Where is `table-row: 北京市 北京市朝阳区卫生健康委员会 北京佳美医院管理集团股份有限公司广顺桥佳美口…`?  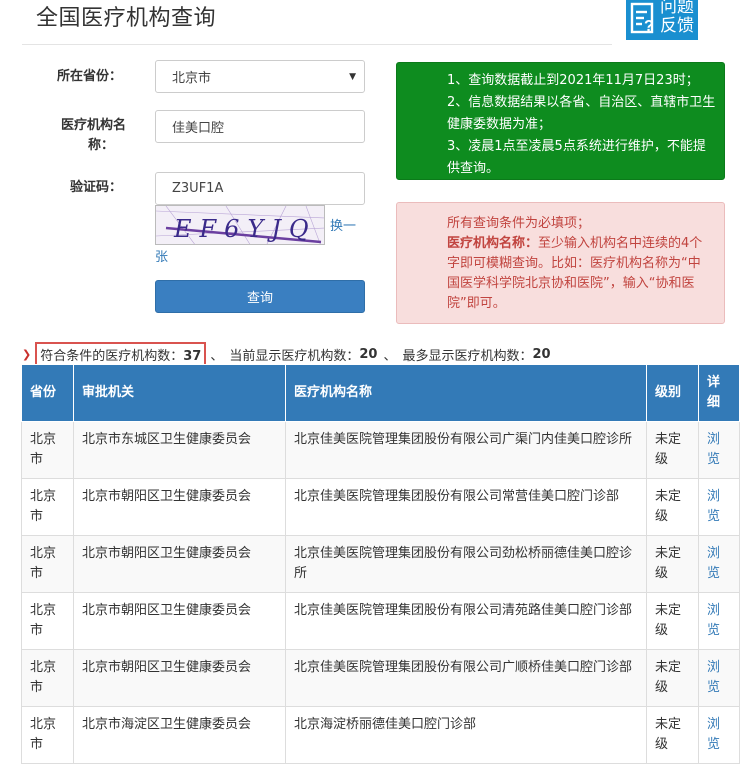
table-row: 北京市 北京市朝阳区卫生健康委员会 北京佳美医院管理集团股份有限公司广顺桥佳美口… is located at coordinates (380, 678).